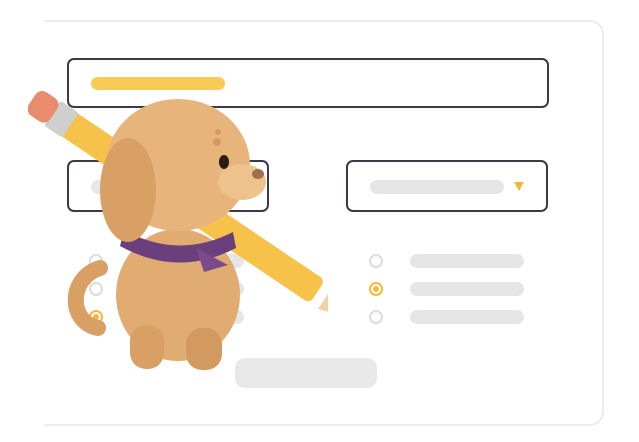 The width and height of the screenshot is (639, 442). Describe the element at coordinates (437, 187) in the screenshot. I see `select-placeholder-bar` at that location.